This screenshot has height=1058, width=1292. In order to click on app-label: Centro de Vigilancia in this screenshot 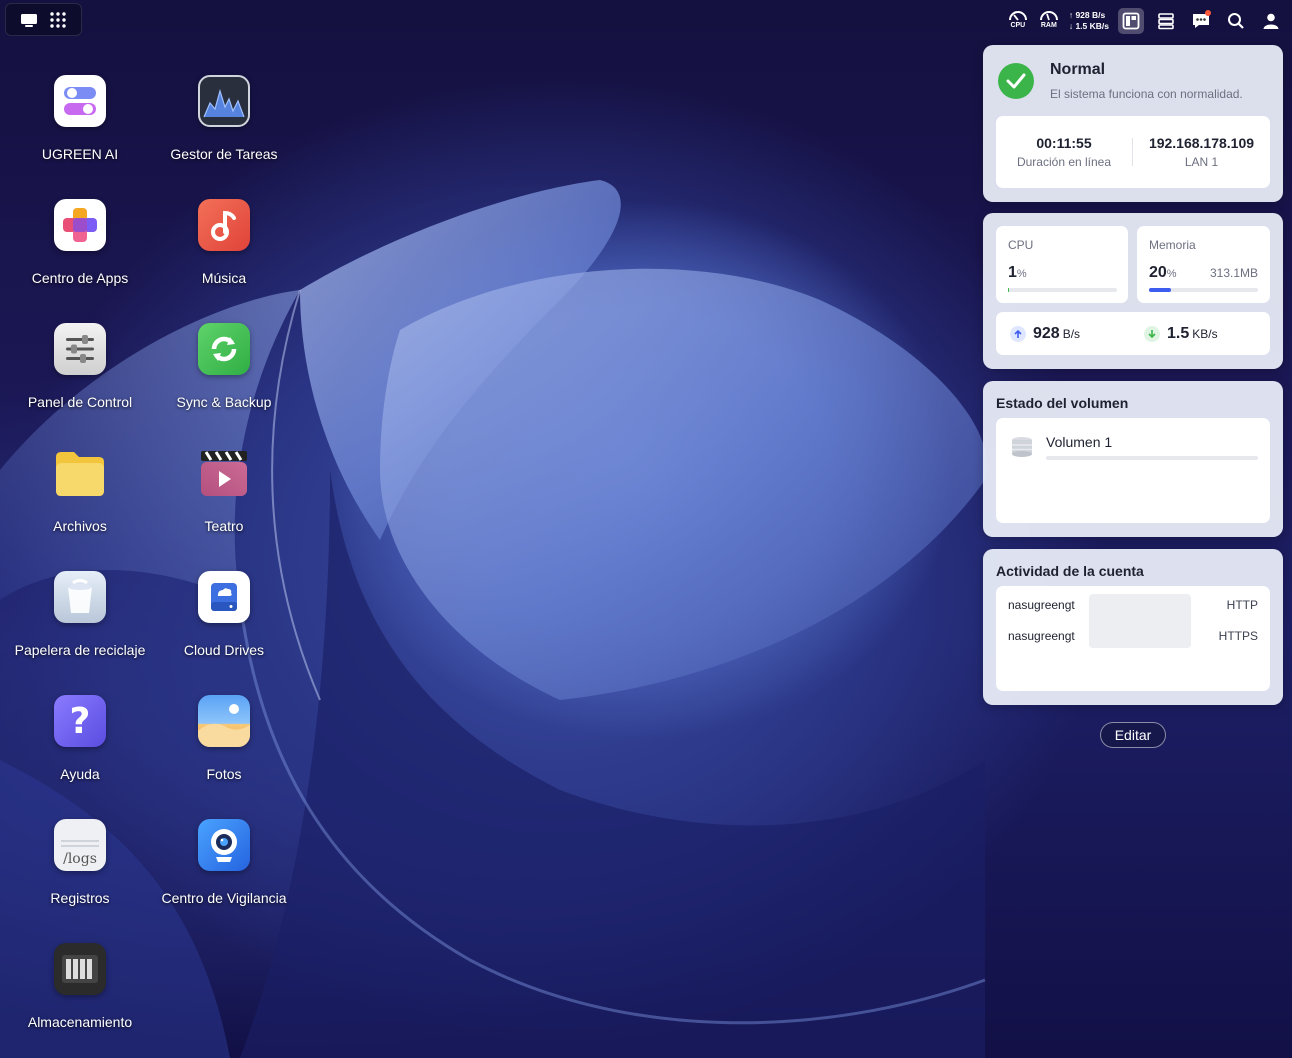, I will do `click(224, 898)`.